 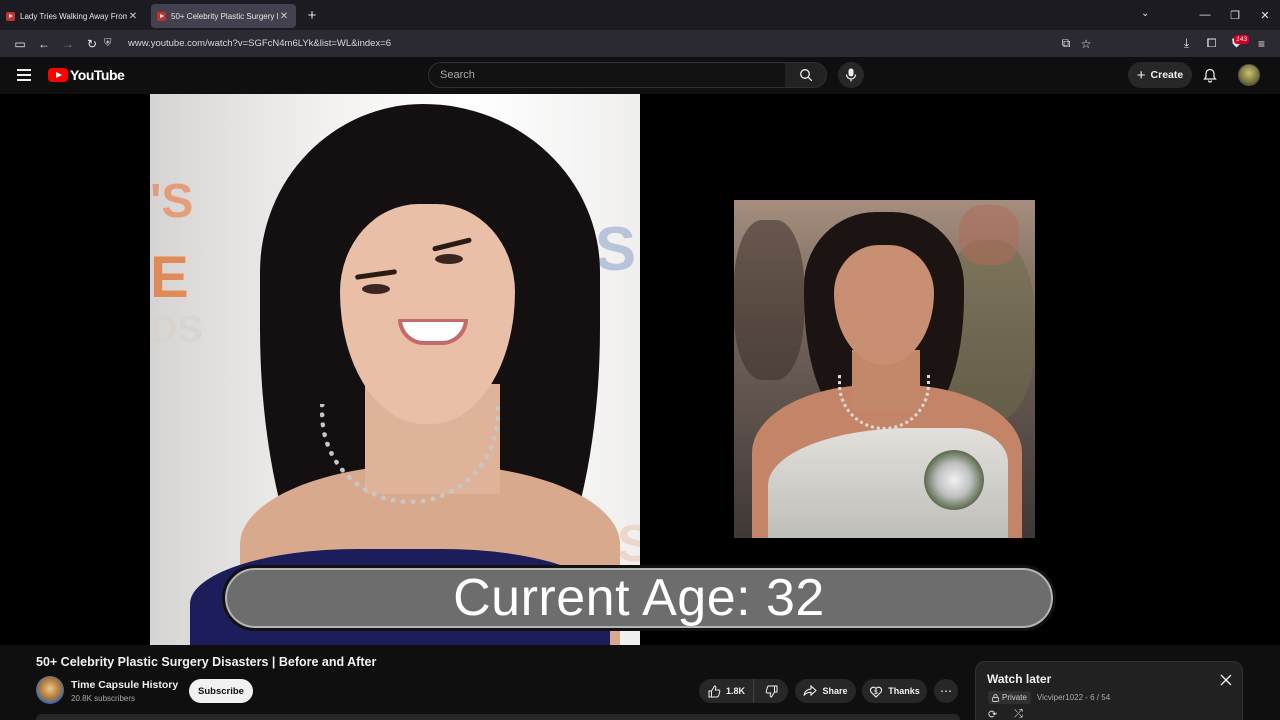 What do you see at coordinates (172, 201) in the screenshot?
I see `photo-backdrop-logo: 'S` at bounding box center [172, 201].